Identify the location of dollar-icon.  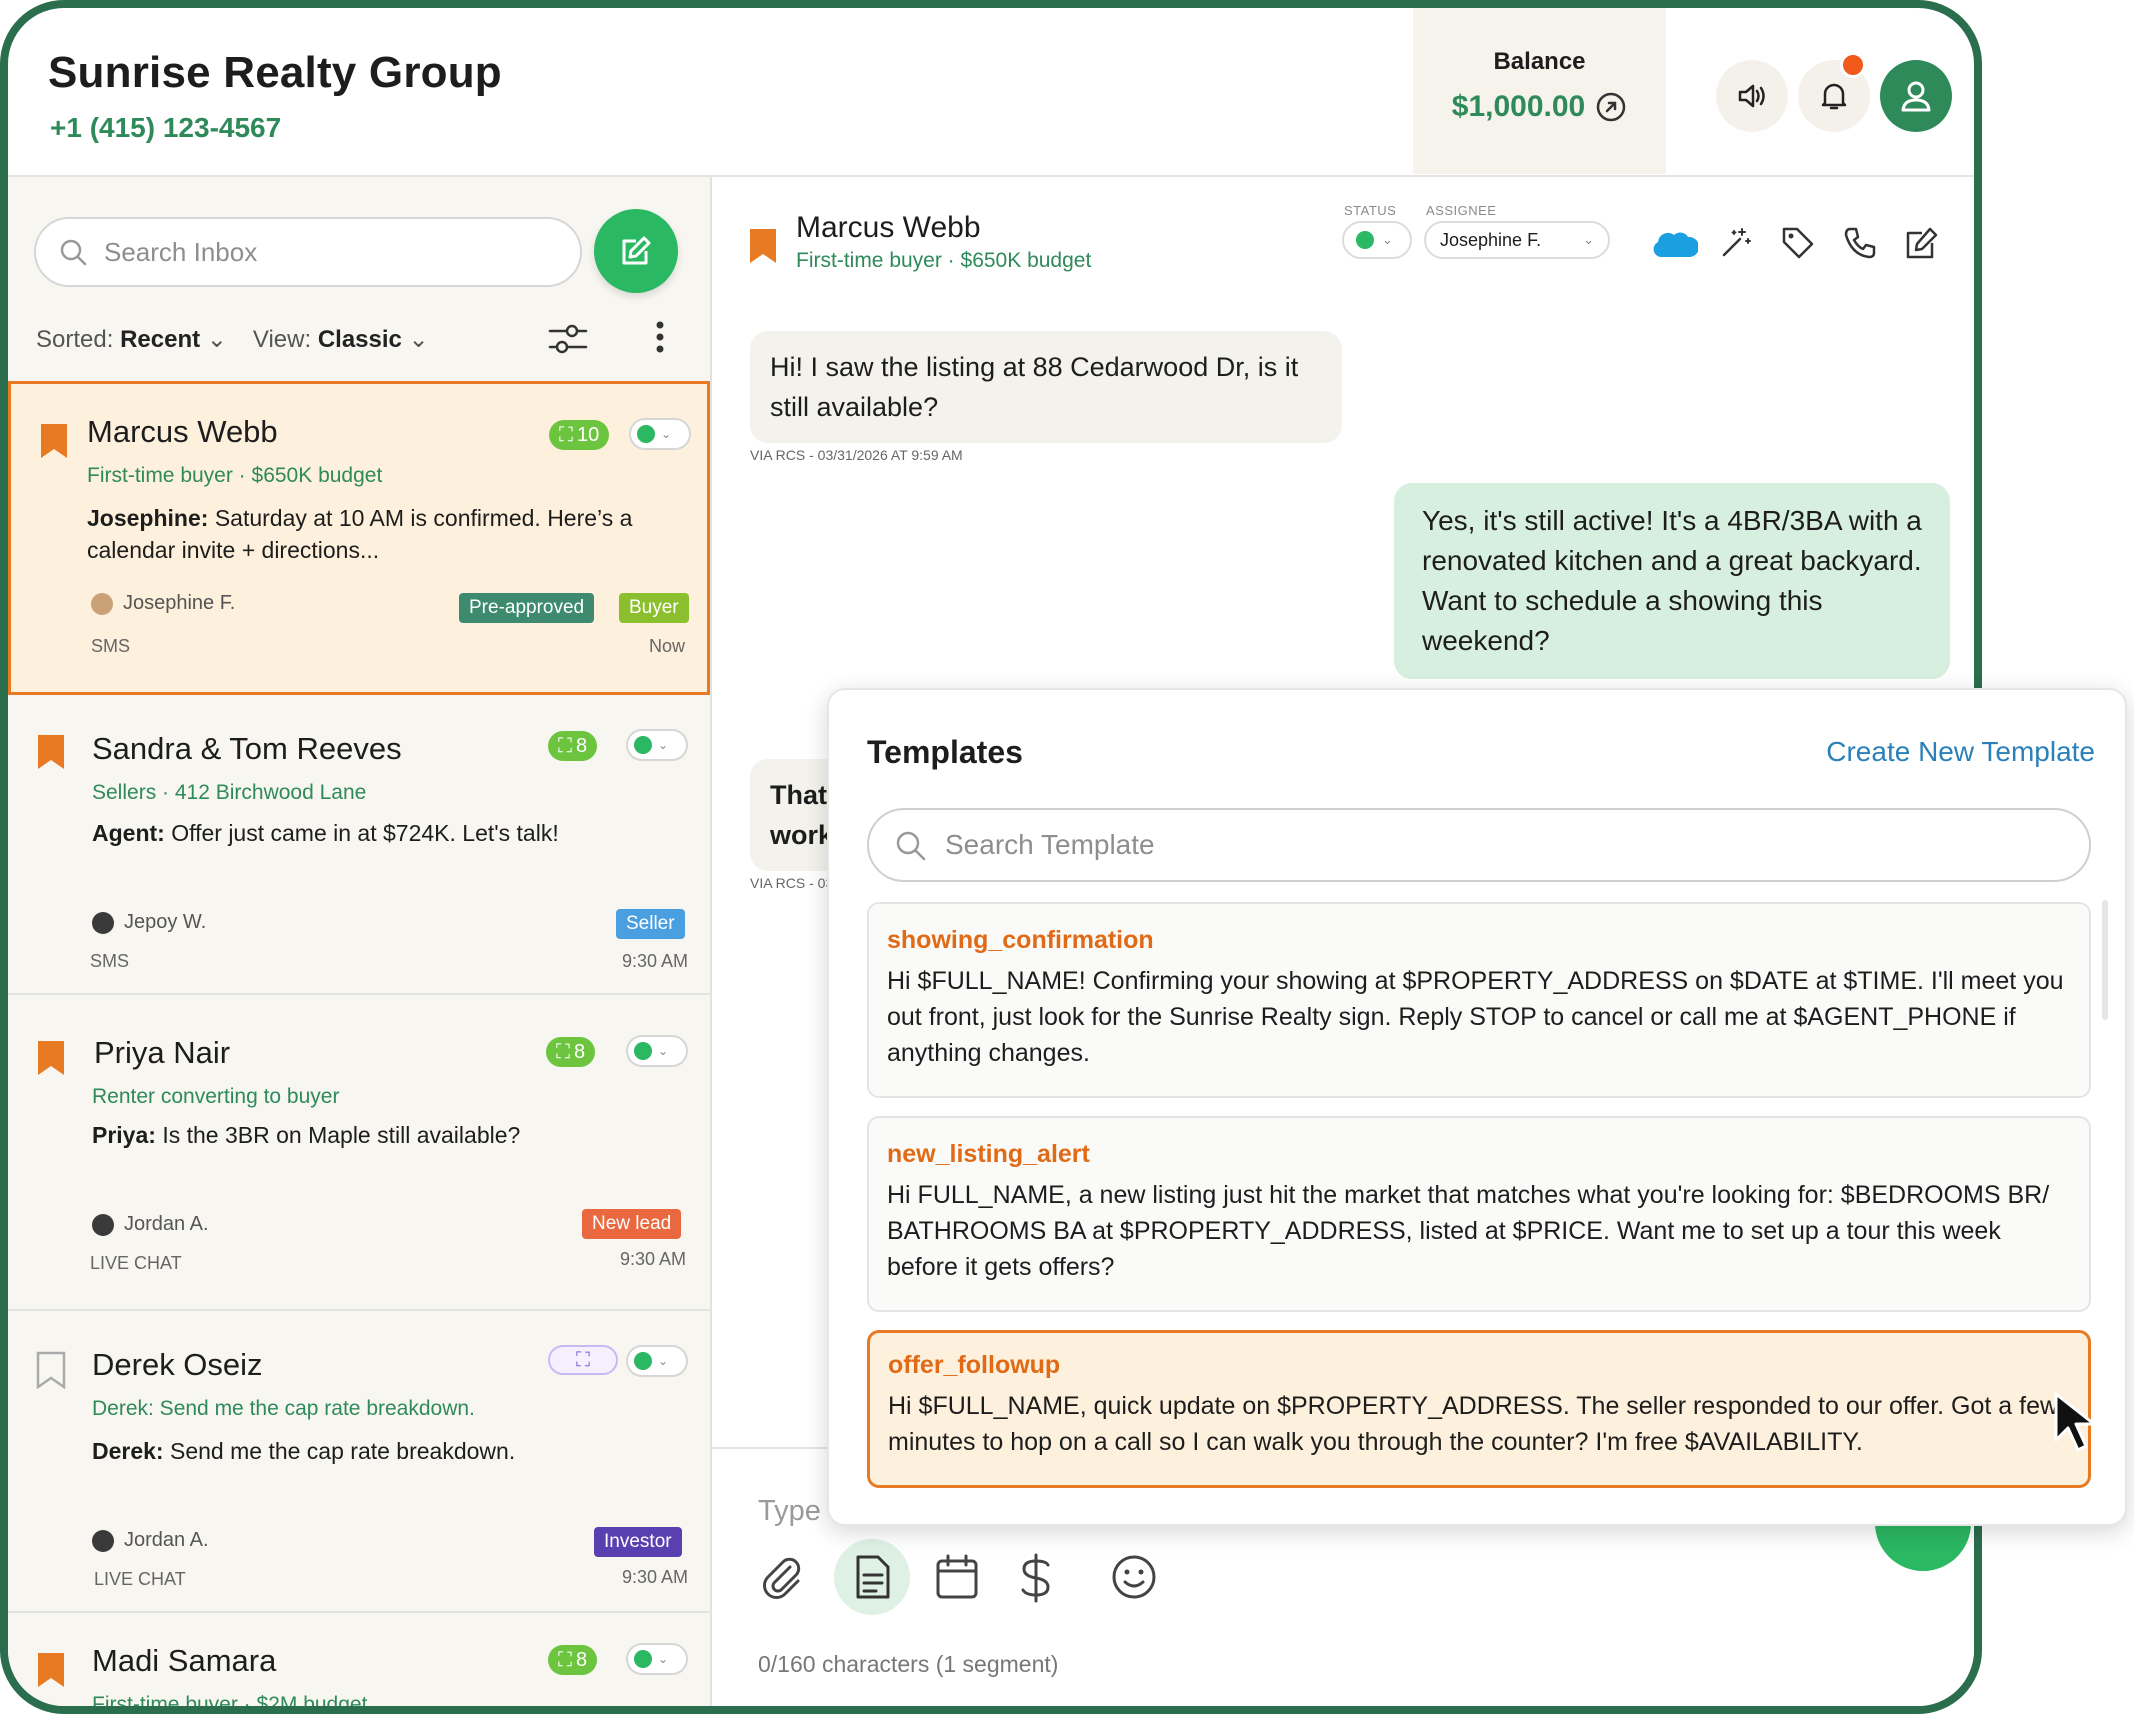
(1036, 1578).